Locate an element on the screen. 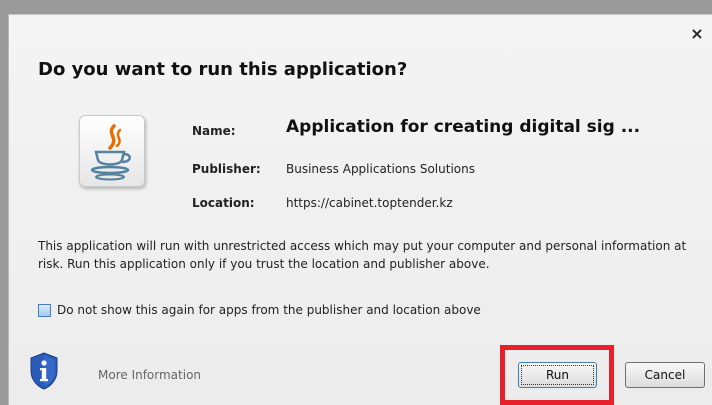 This screenshot has height=405, width=712. close-button: × is located at coordinates (697, 34).